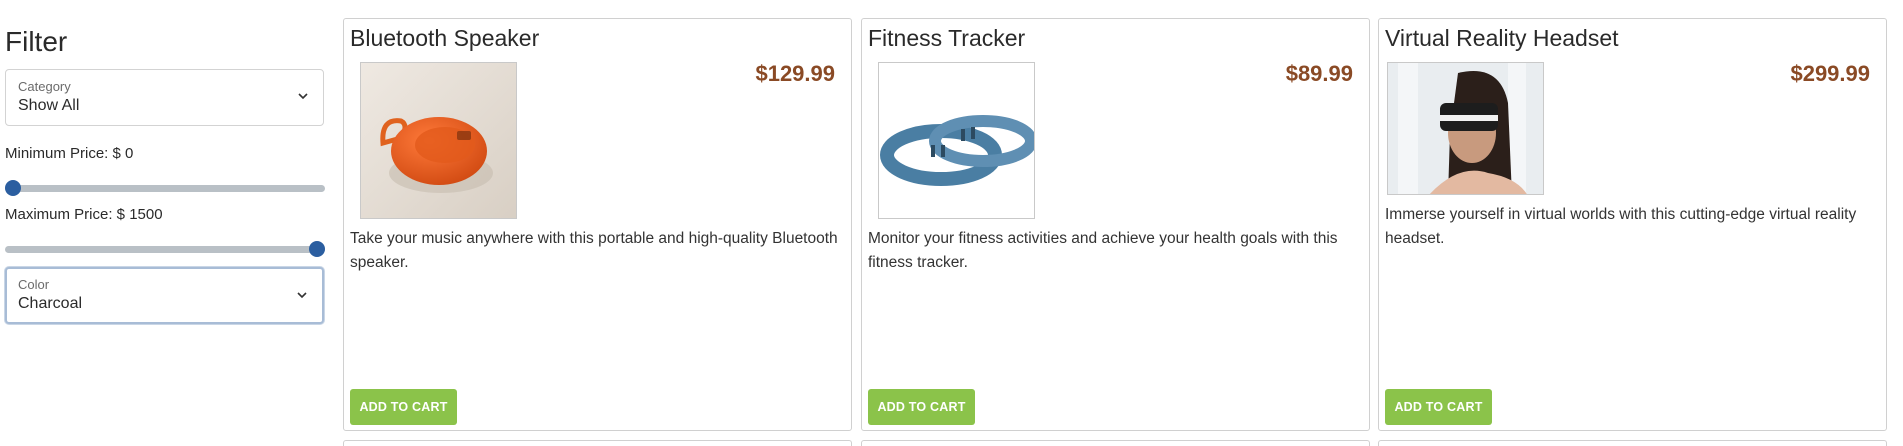 The image size is (1903, 446). I want to click on min-price-label: Minimum Price: $ 0, so click(69, 153).